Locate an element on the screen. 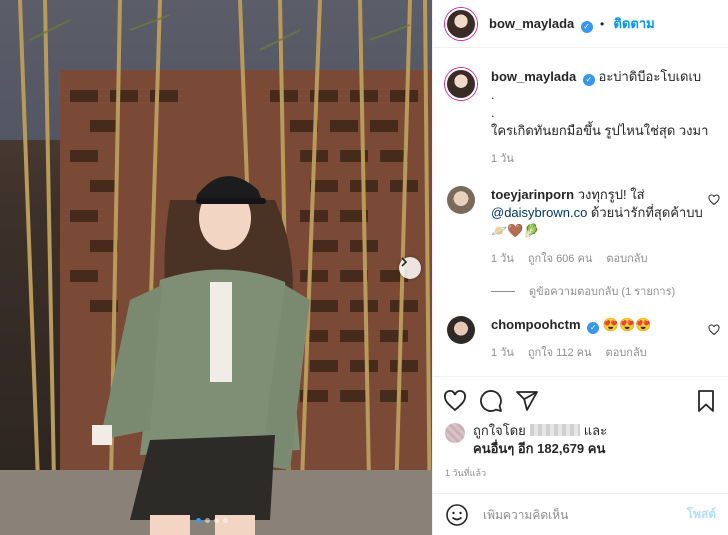  likes-summary: ถูกใจโดย และ คนอื่นๆ อีก 182,679 คน is located at coordinates (526, 440).